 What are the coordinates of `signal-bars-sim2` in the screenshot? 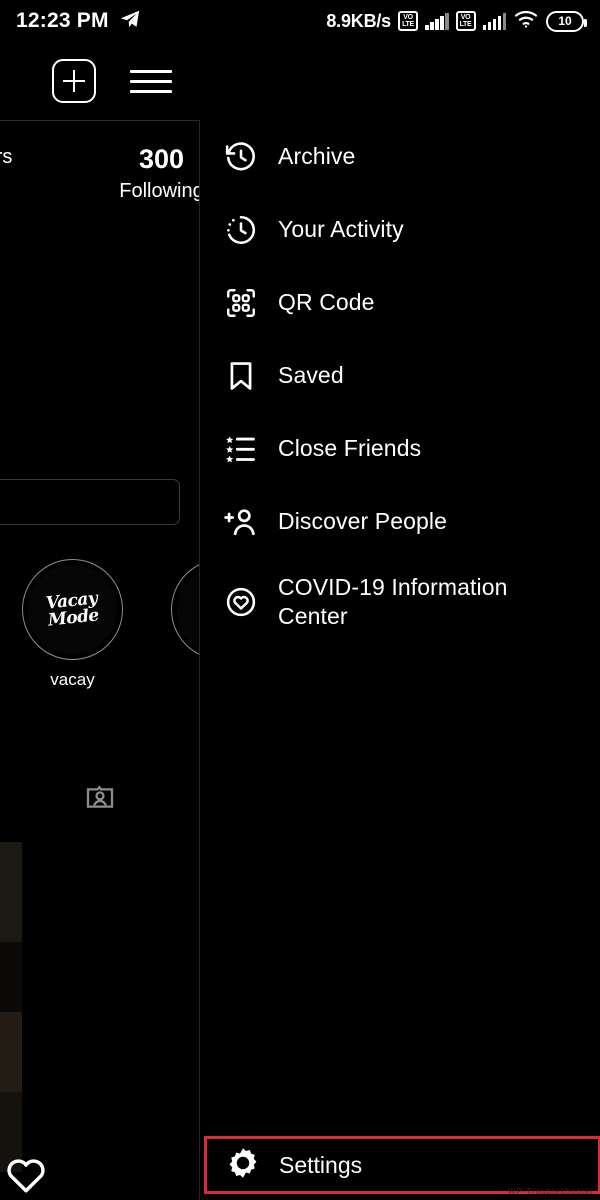 It's located at (494, 21).